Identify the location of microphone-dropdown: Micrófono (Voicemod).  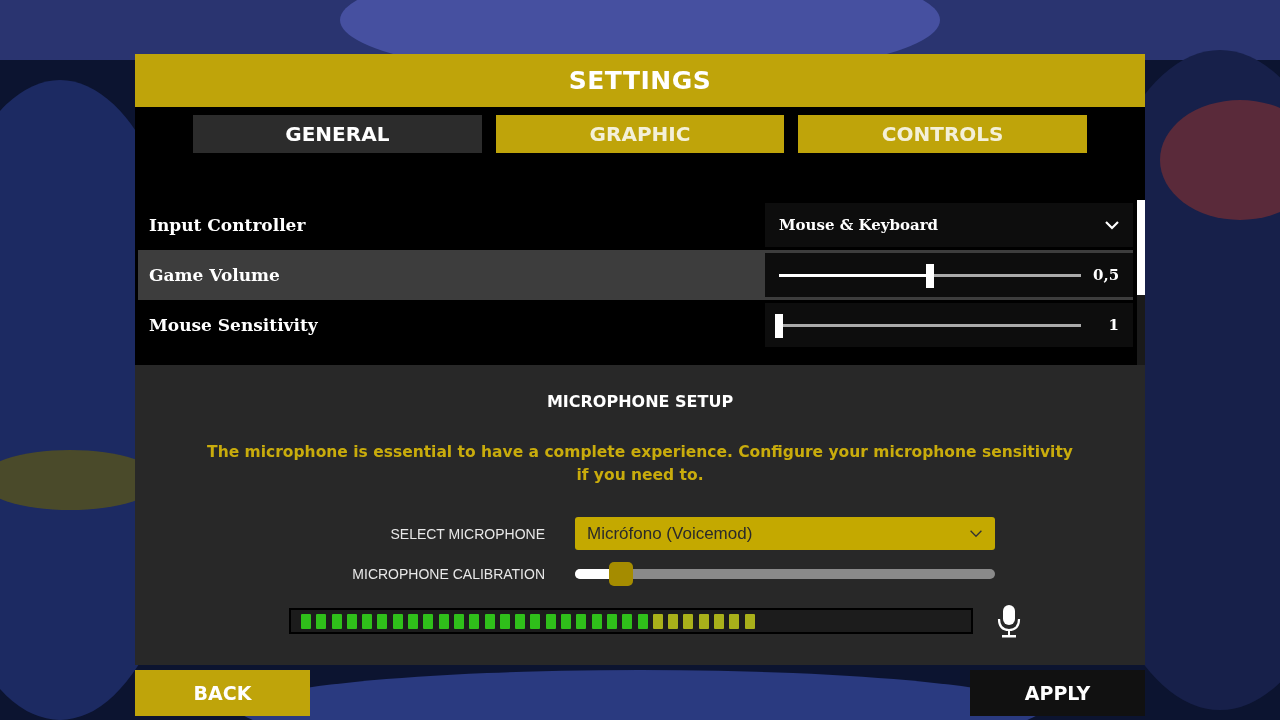
(785, 533).